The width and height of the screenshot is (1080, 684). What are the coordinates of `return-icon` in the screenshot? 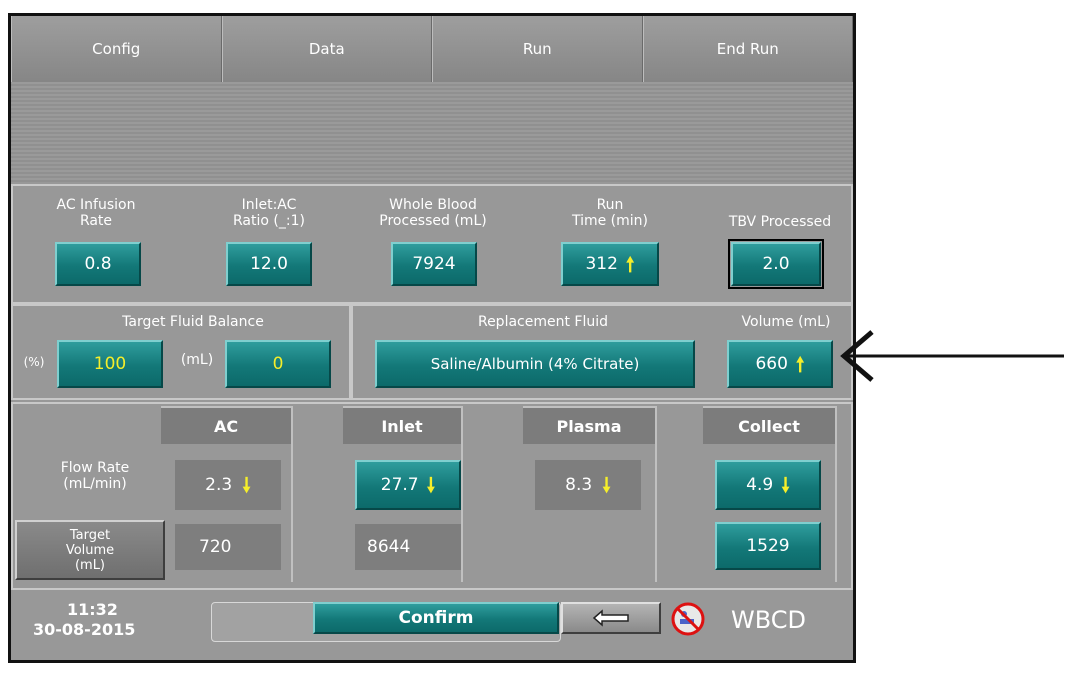 It's located at (610, 618).